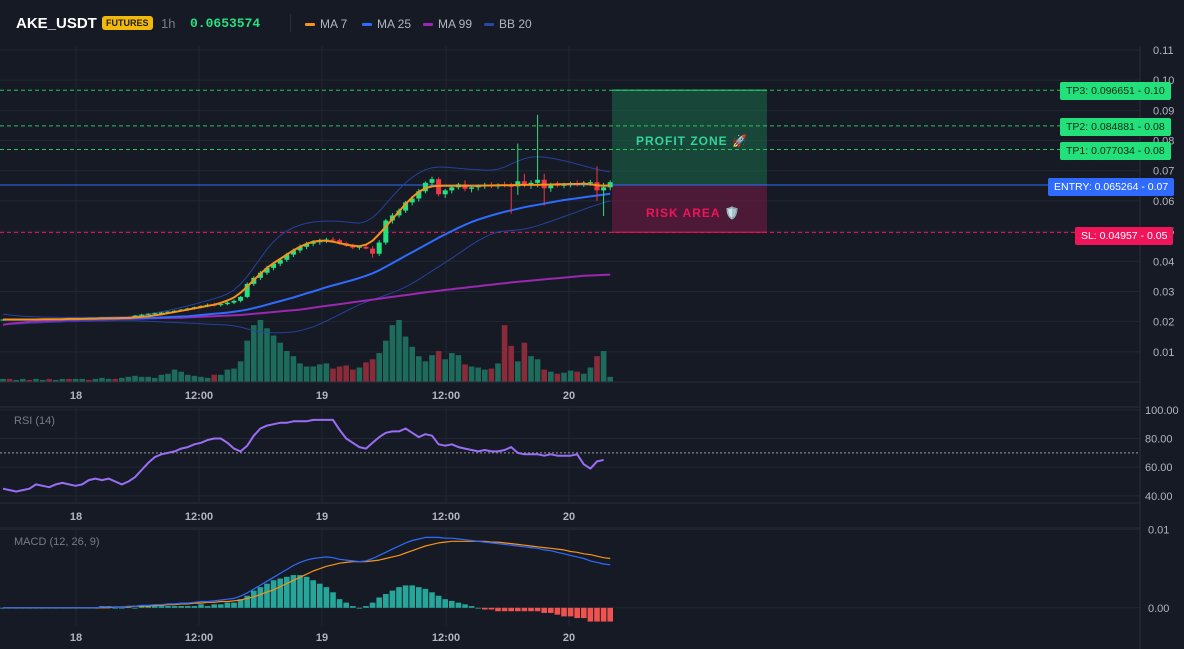 The image size is (1184, 649). I want to click on profit-zone-label: PROFIT ZONE 🚀, so click(692, 141).